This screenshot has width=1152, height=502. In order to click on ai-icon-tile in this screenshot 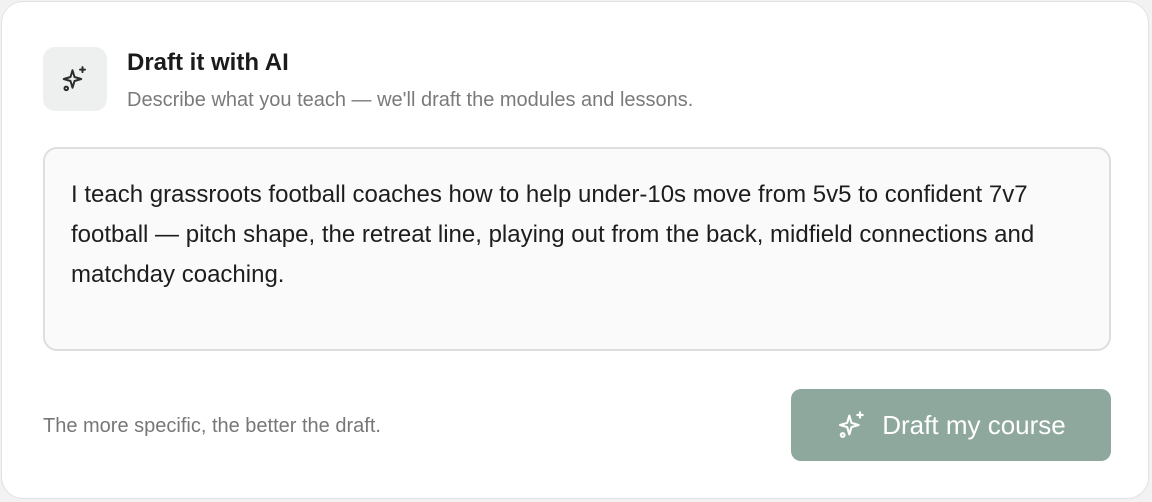, I will do `click(75, 79)`.